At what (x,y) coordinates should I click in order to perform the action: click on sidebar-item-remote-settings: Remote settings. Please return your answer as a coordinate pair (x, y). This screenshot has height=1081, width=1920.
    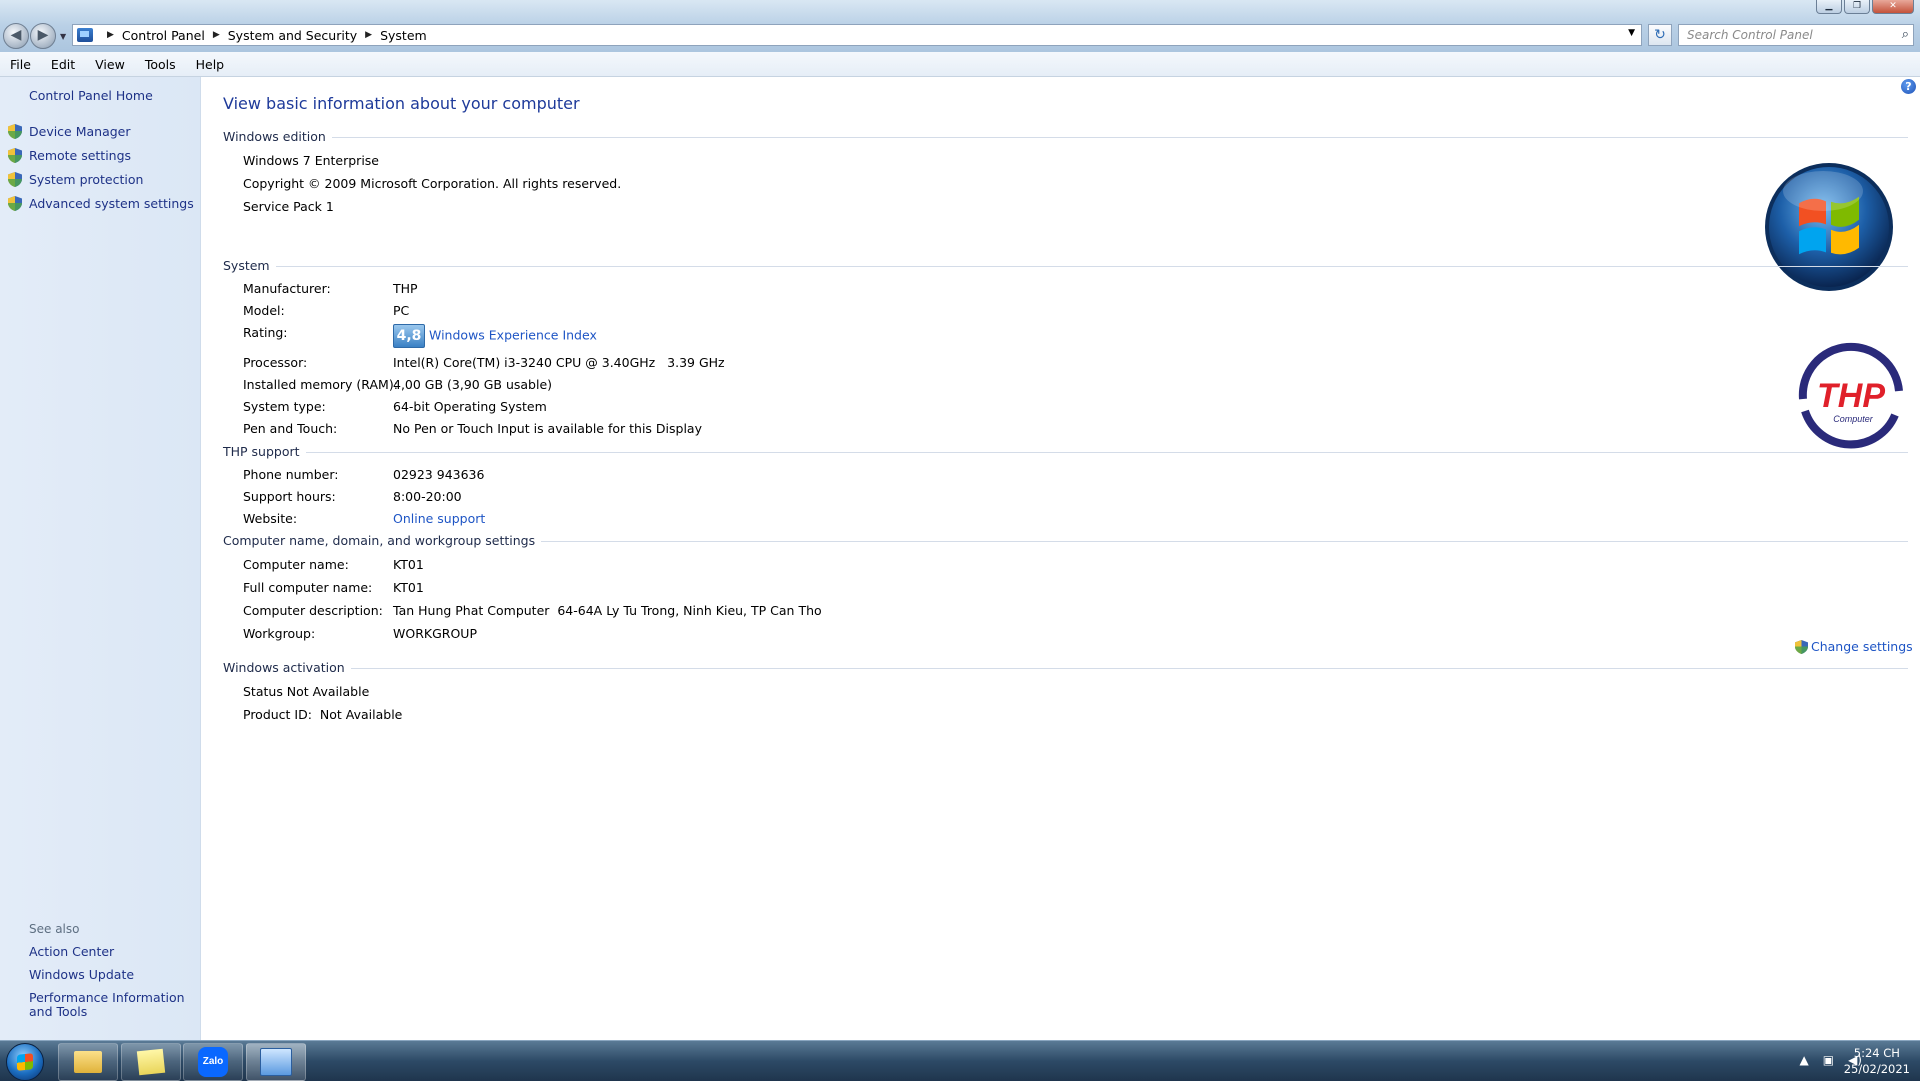
    Looking at the image, I should click on (69, 155).